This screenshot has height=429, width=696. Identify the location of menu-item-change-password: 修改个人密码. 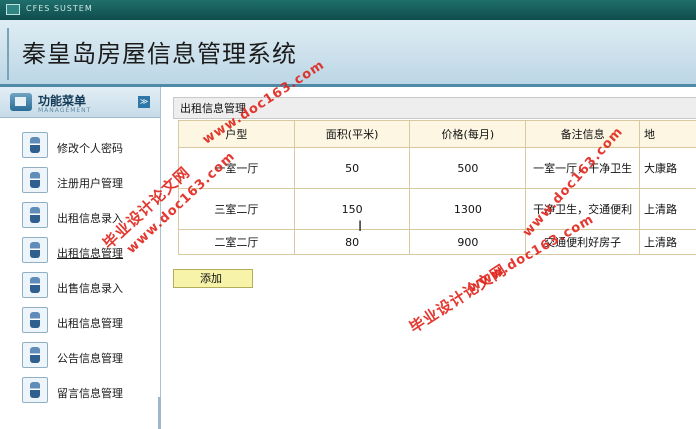
(80, 148).